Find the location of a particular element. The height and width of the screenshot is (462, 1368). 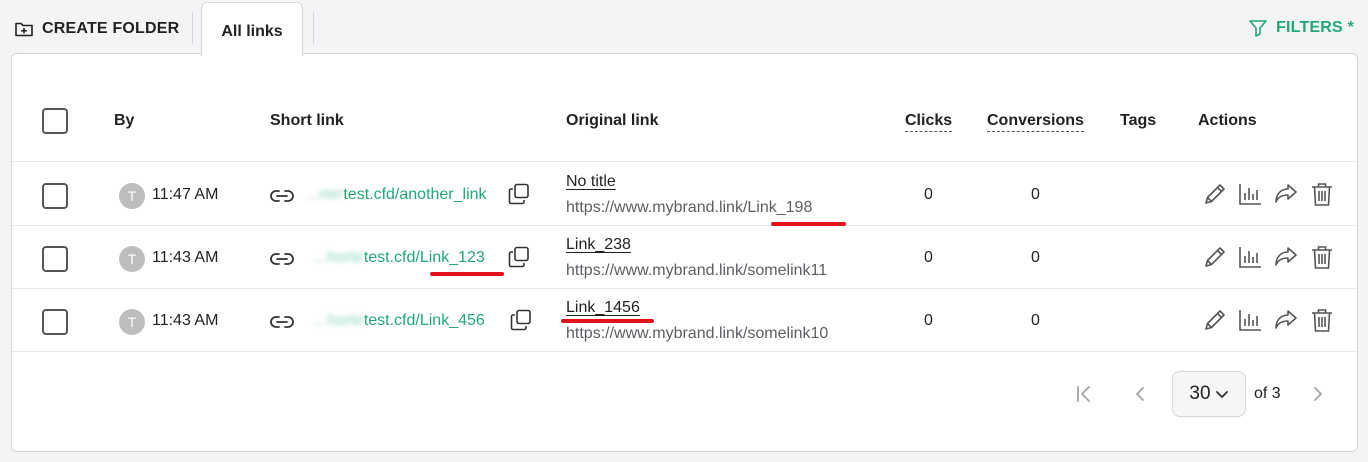

chevron-down-icon is located at coordinates (1221, 394).